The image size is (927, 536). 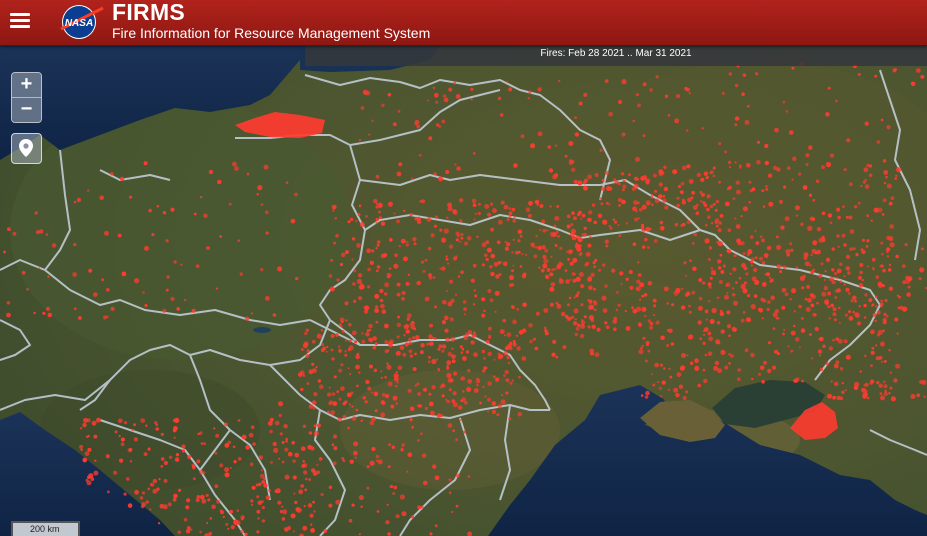 I want to click on zoom-out-button: −, so click(x=26, y=109).